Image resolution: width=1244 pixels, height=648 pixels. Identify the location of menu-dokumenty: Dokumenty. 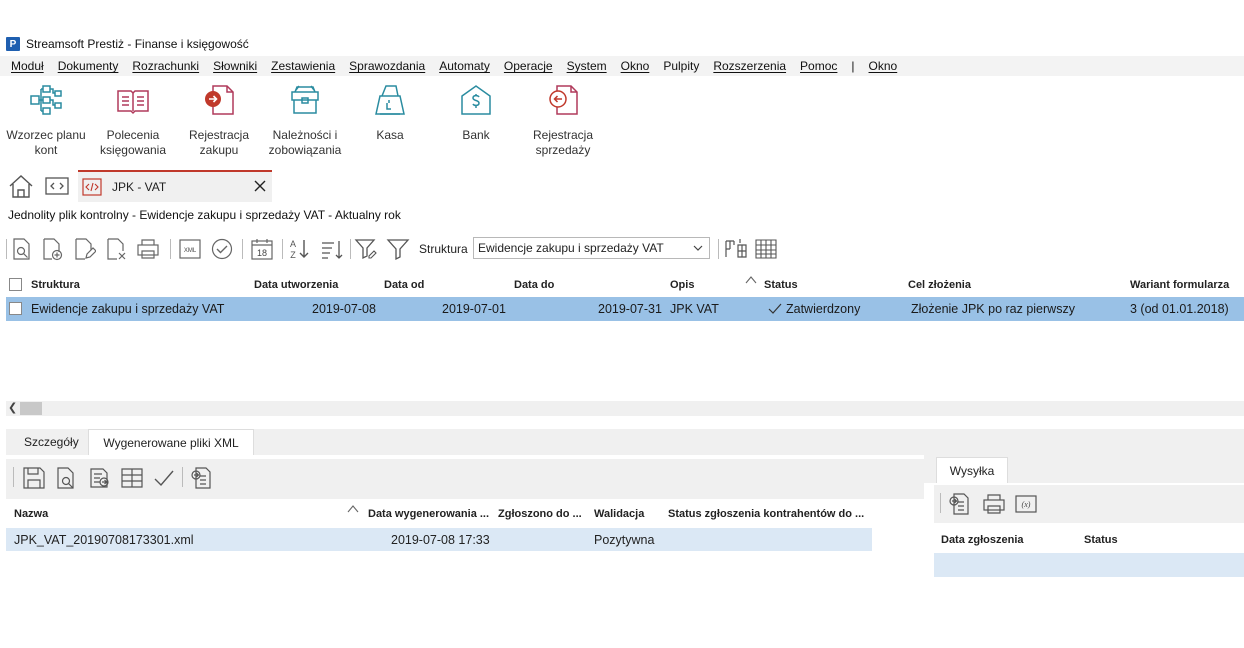
(88, 66).